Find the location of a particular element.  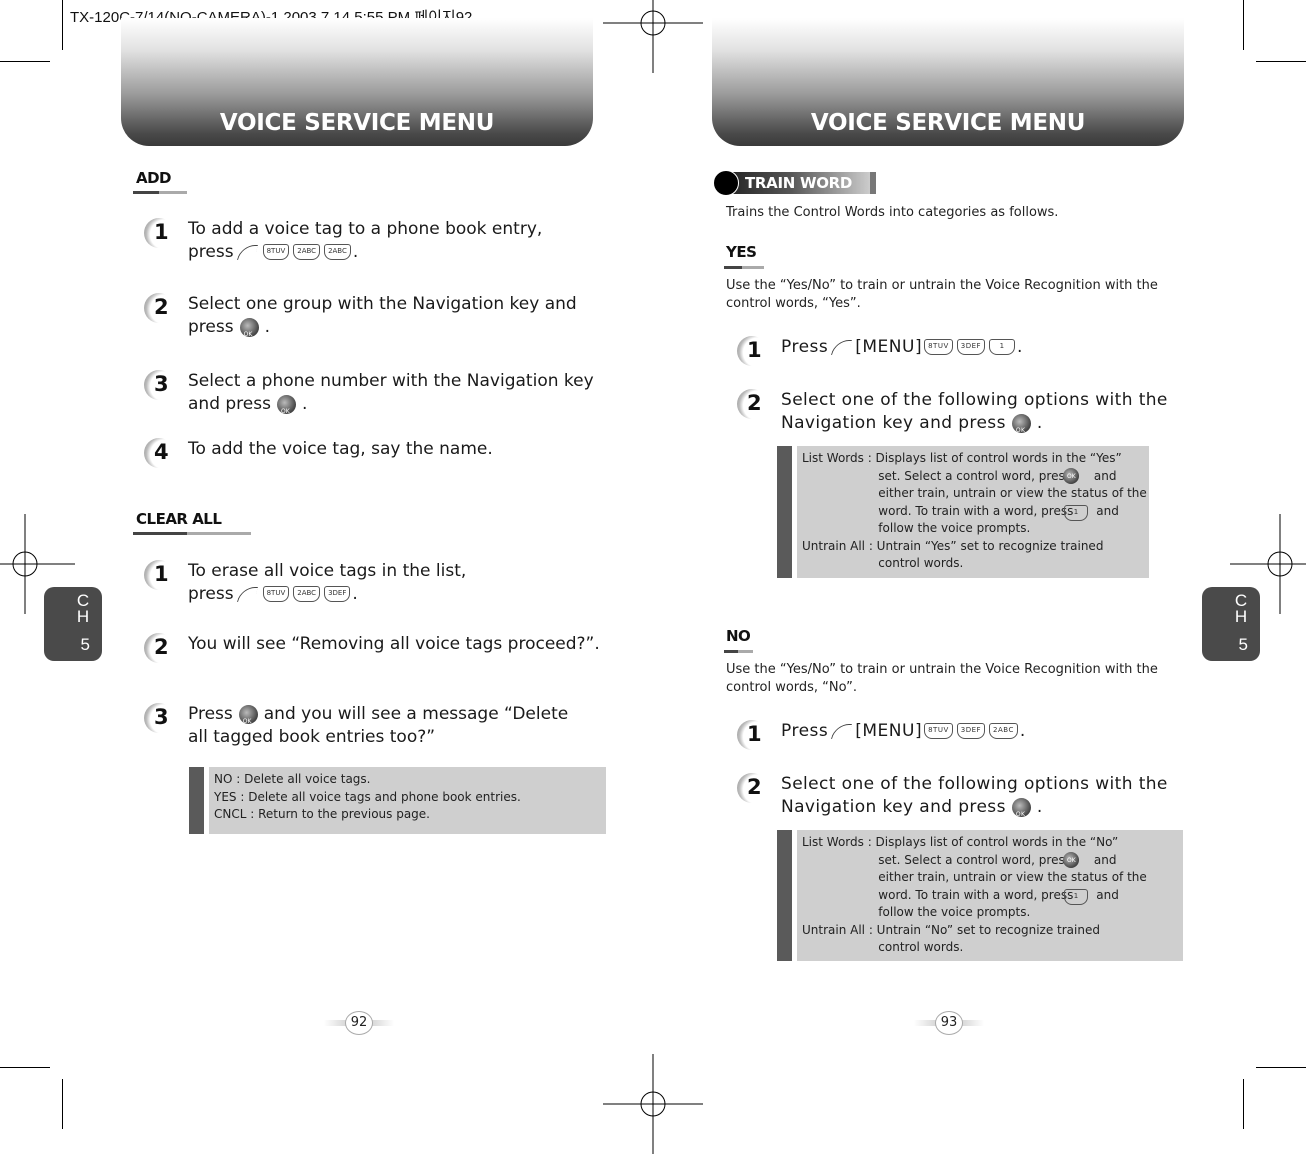

page-number-right: 93 is located at coordinates (949, 1023).